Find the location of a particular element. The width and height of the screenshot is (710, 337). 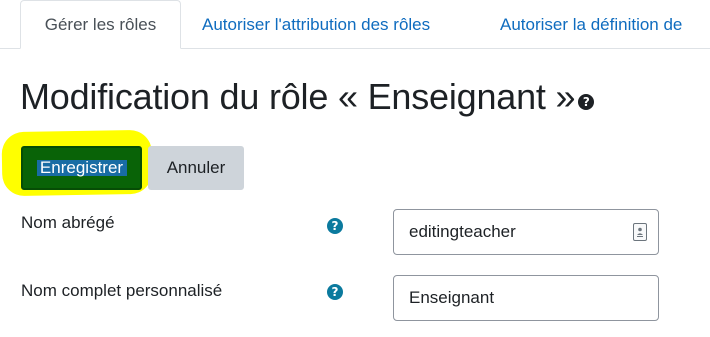

contact-card-icon is located at coordinates (640, 232).